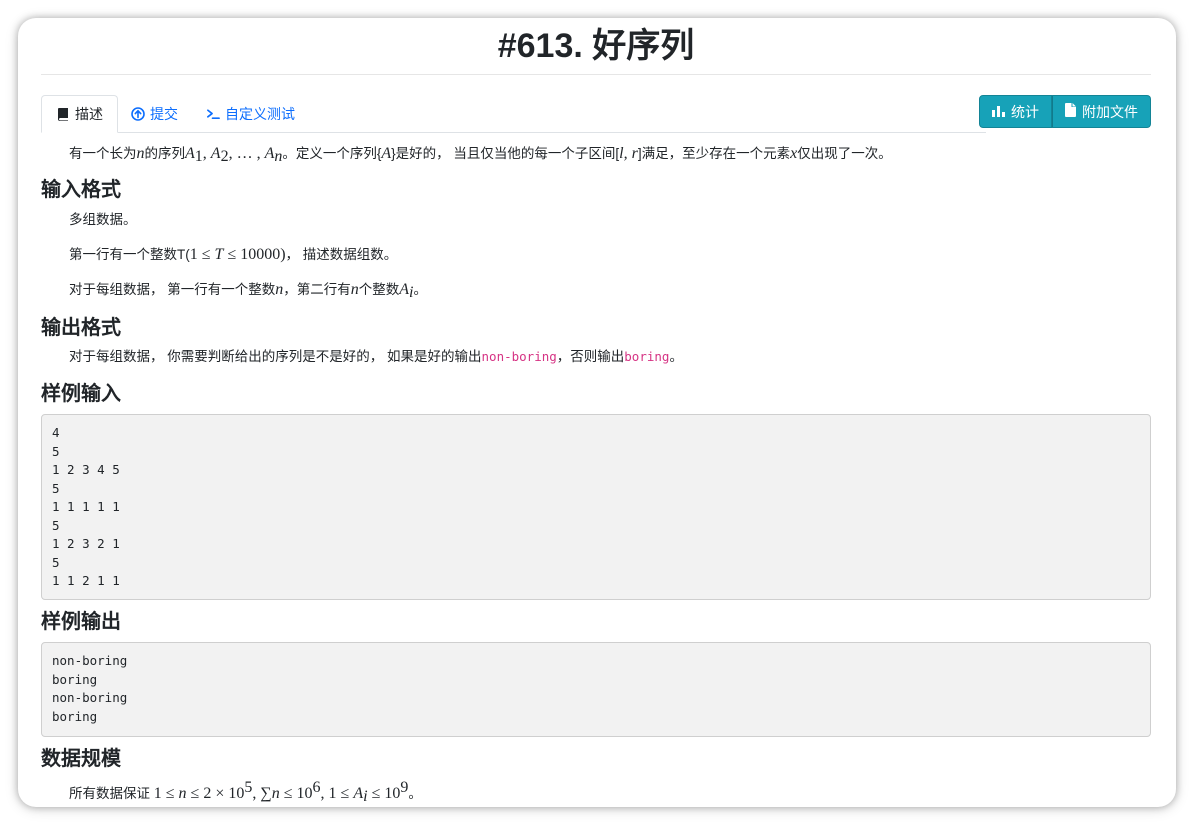 This screenshot has height=825, width=1194. What do you see at coordinates (269, 153) in the screenshot?
I see `desc-math-an: A` at bounding box center [269, 153].